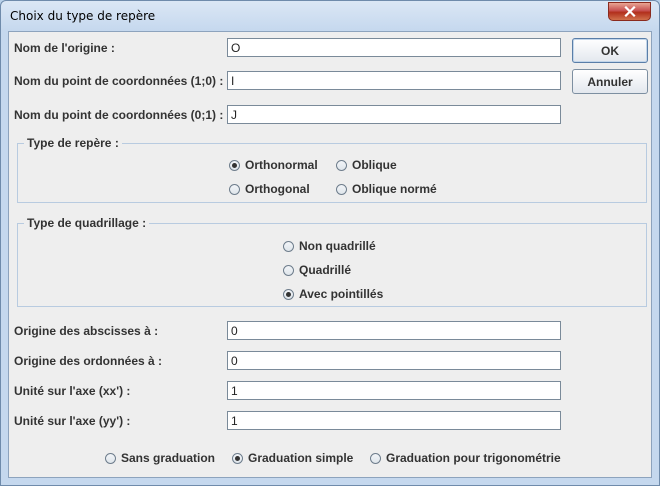  Describe the element at coordinates (394, 420) in the screenshot. I see `unit-y-input: 1` at that location.